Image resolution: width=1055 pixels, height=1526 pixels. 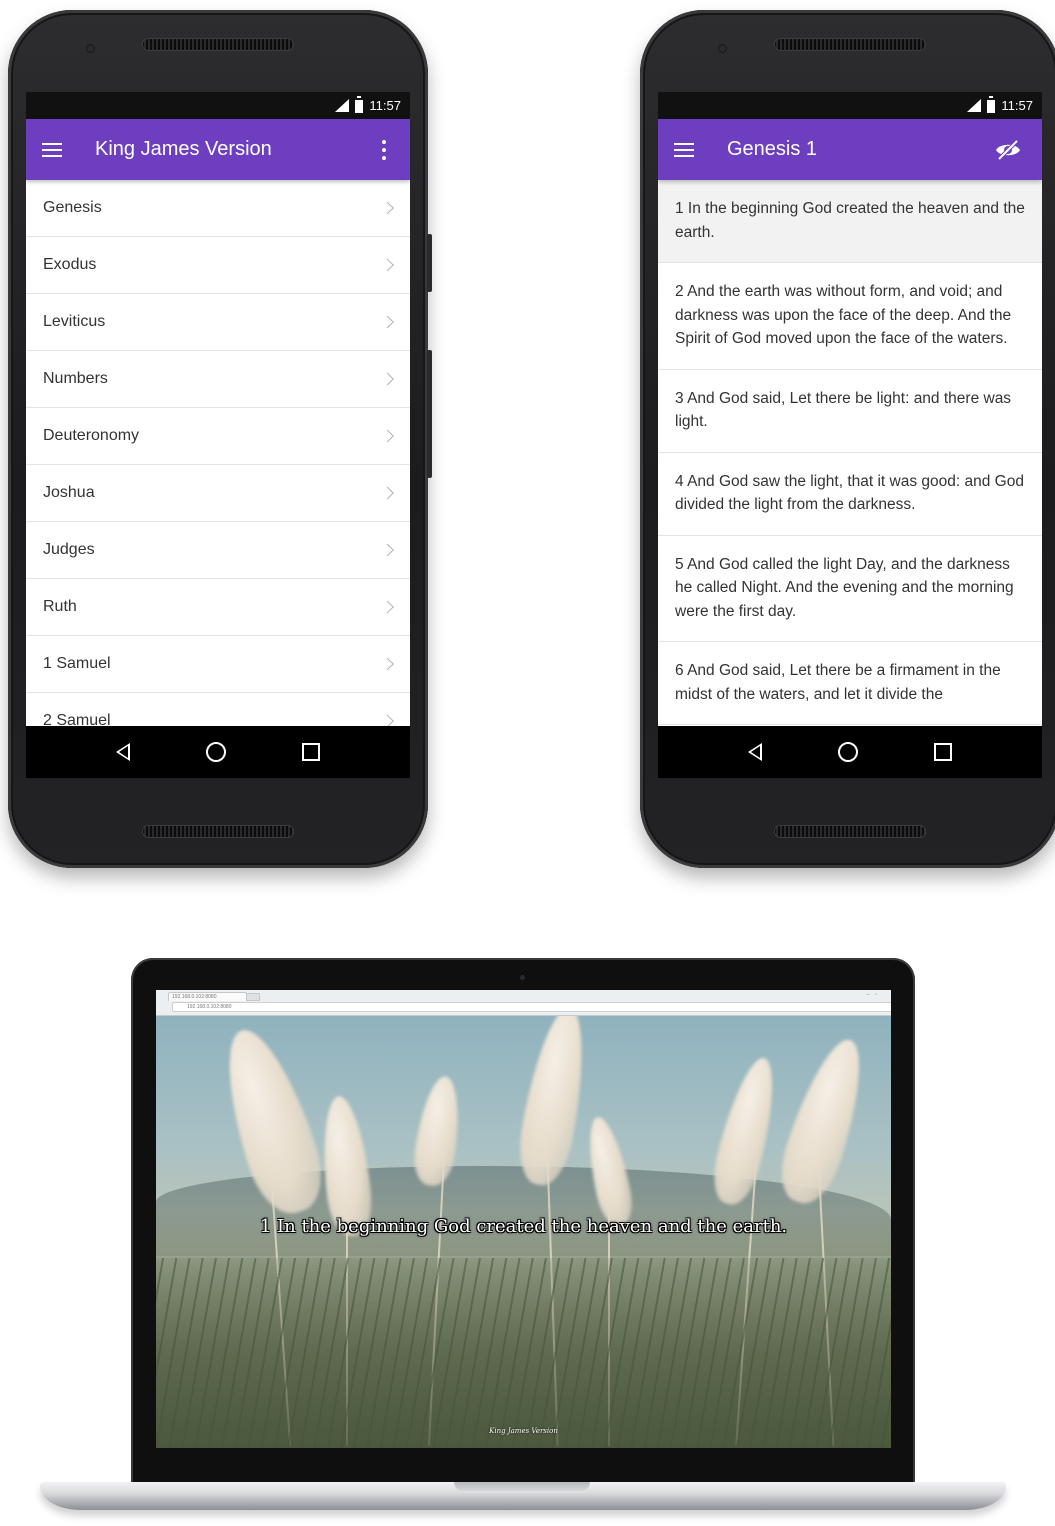 I want to click on book-name: 1 Samuel, so click(x=77, y=663).